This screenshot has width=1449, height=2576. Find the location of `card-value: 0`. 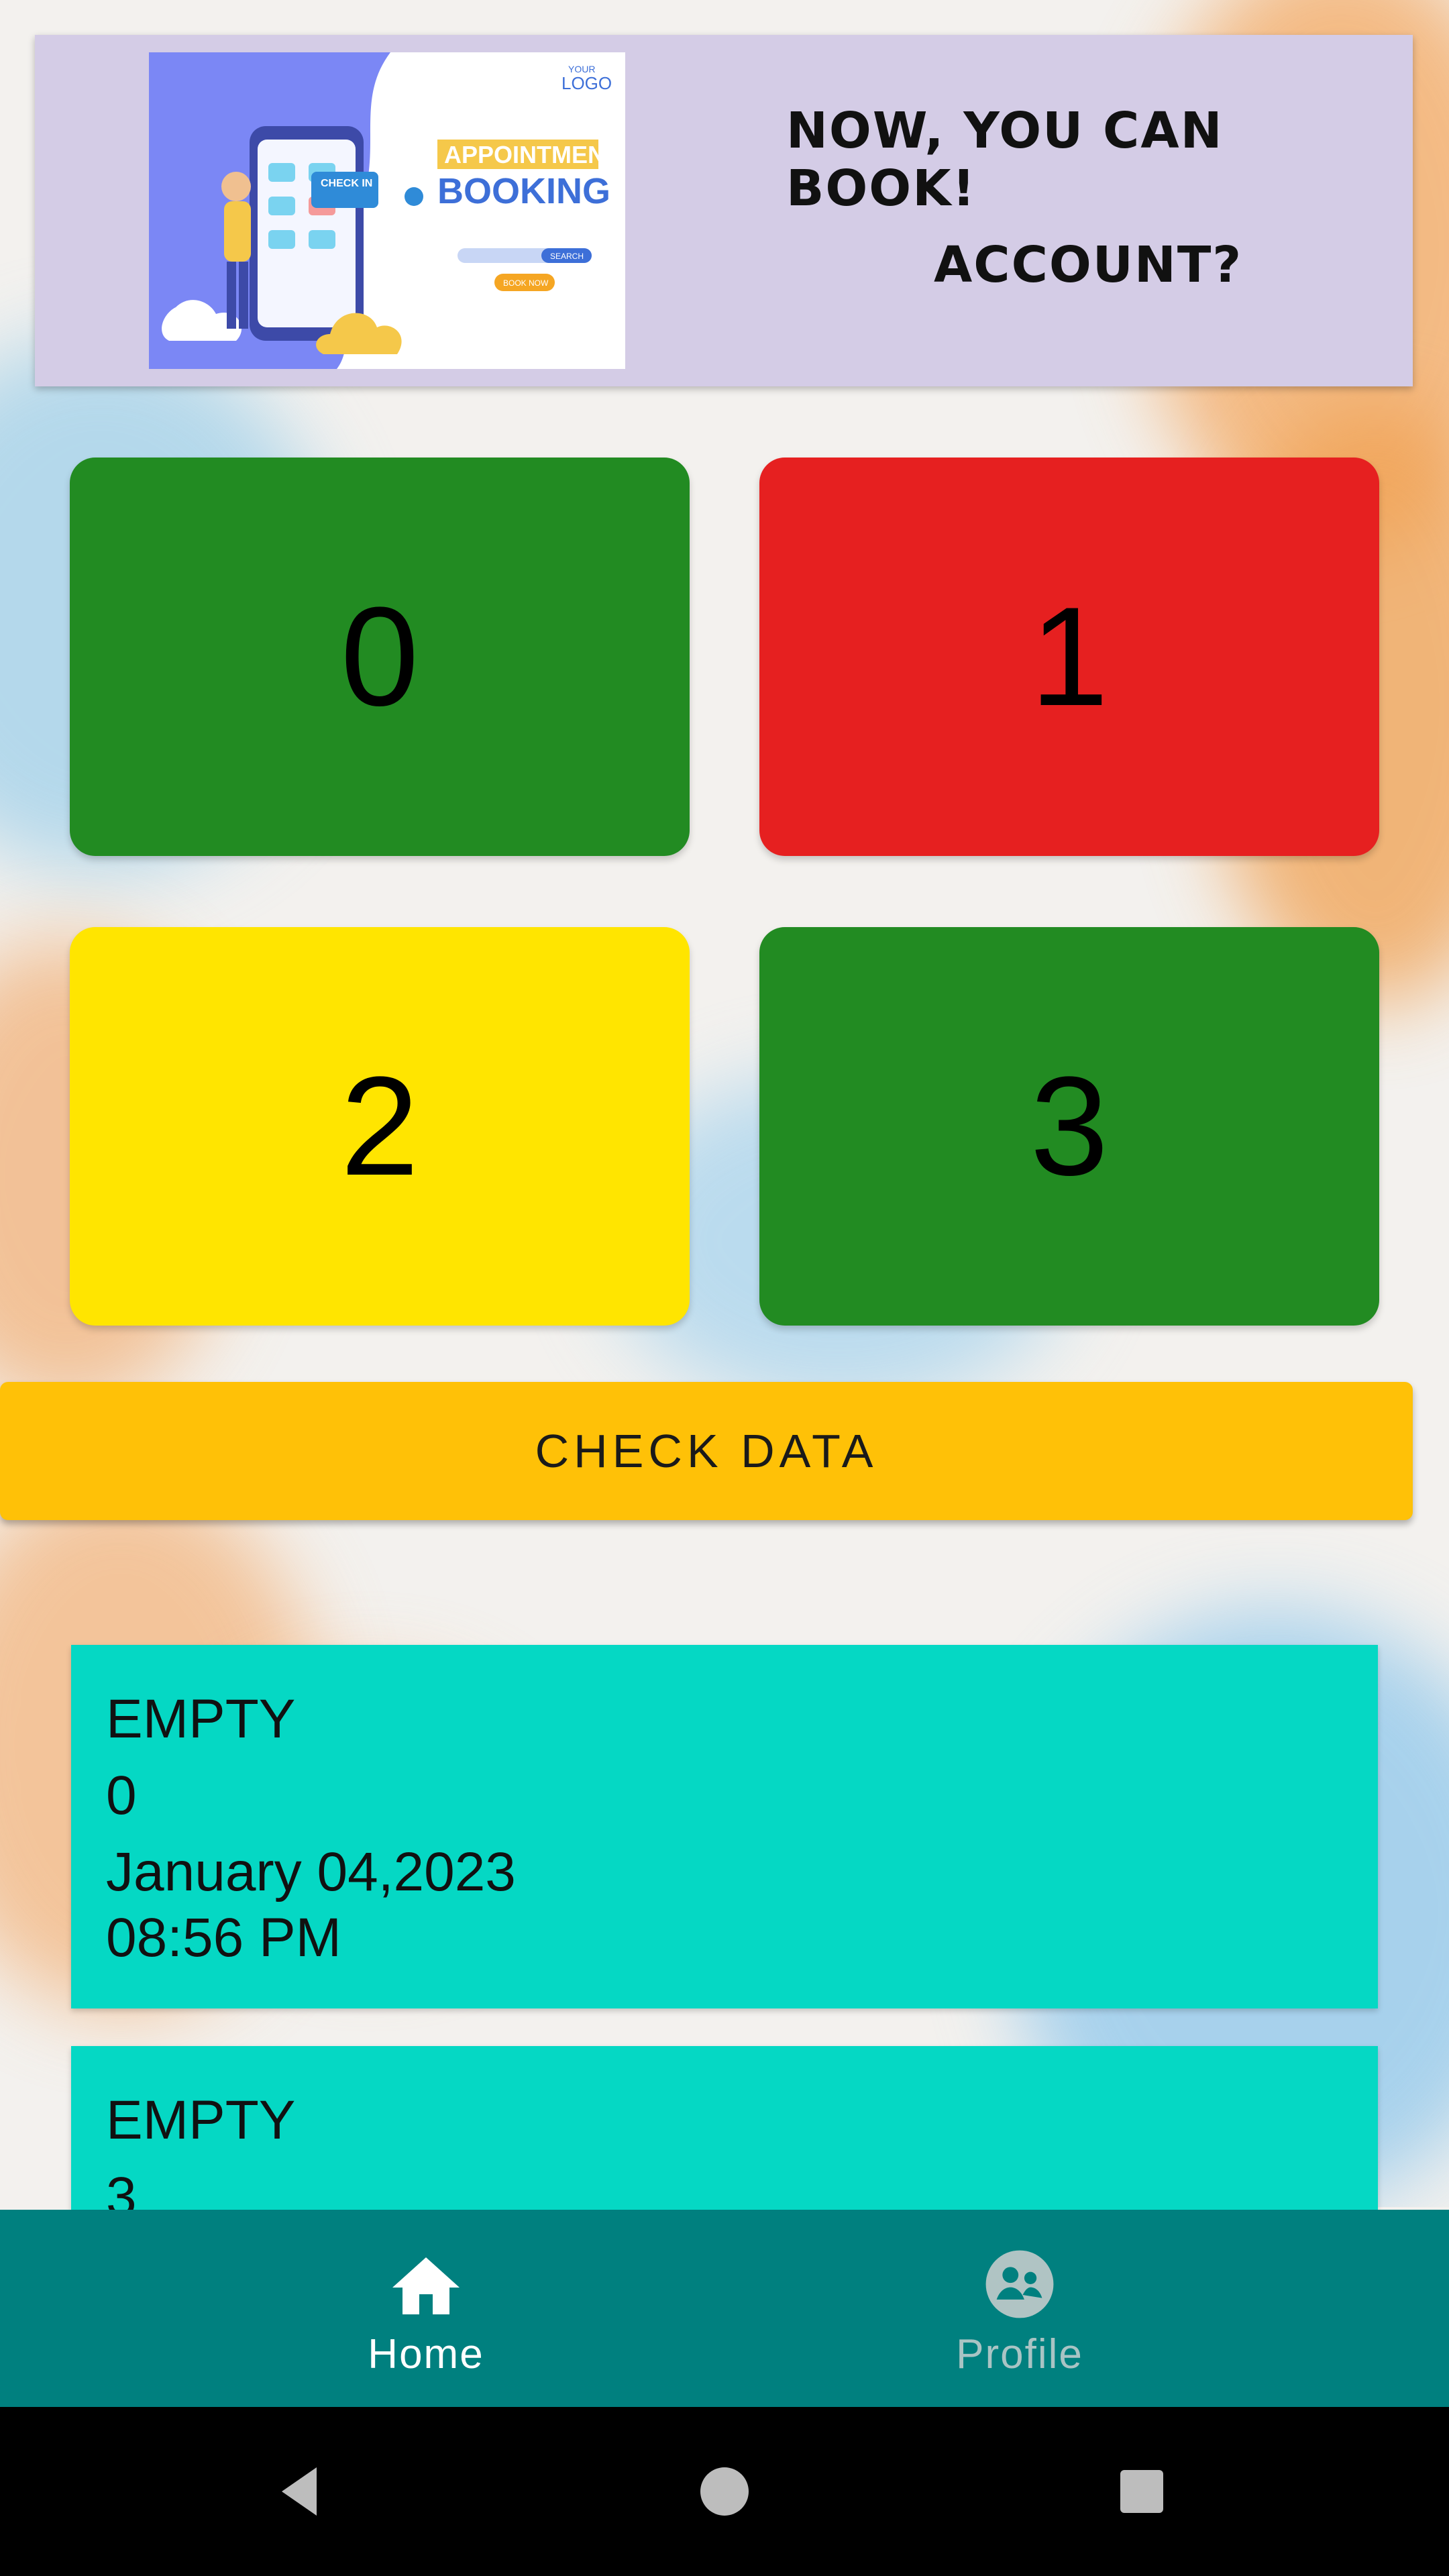

card-value: 0 is located at coordinates (121, 1795).